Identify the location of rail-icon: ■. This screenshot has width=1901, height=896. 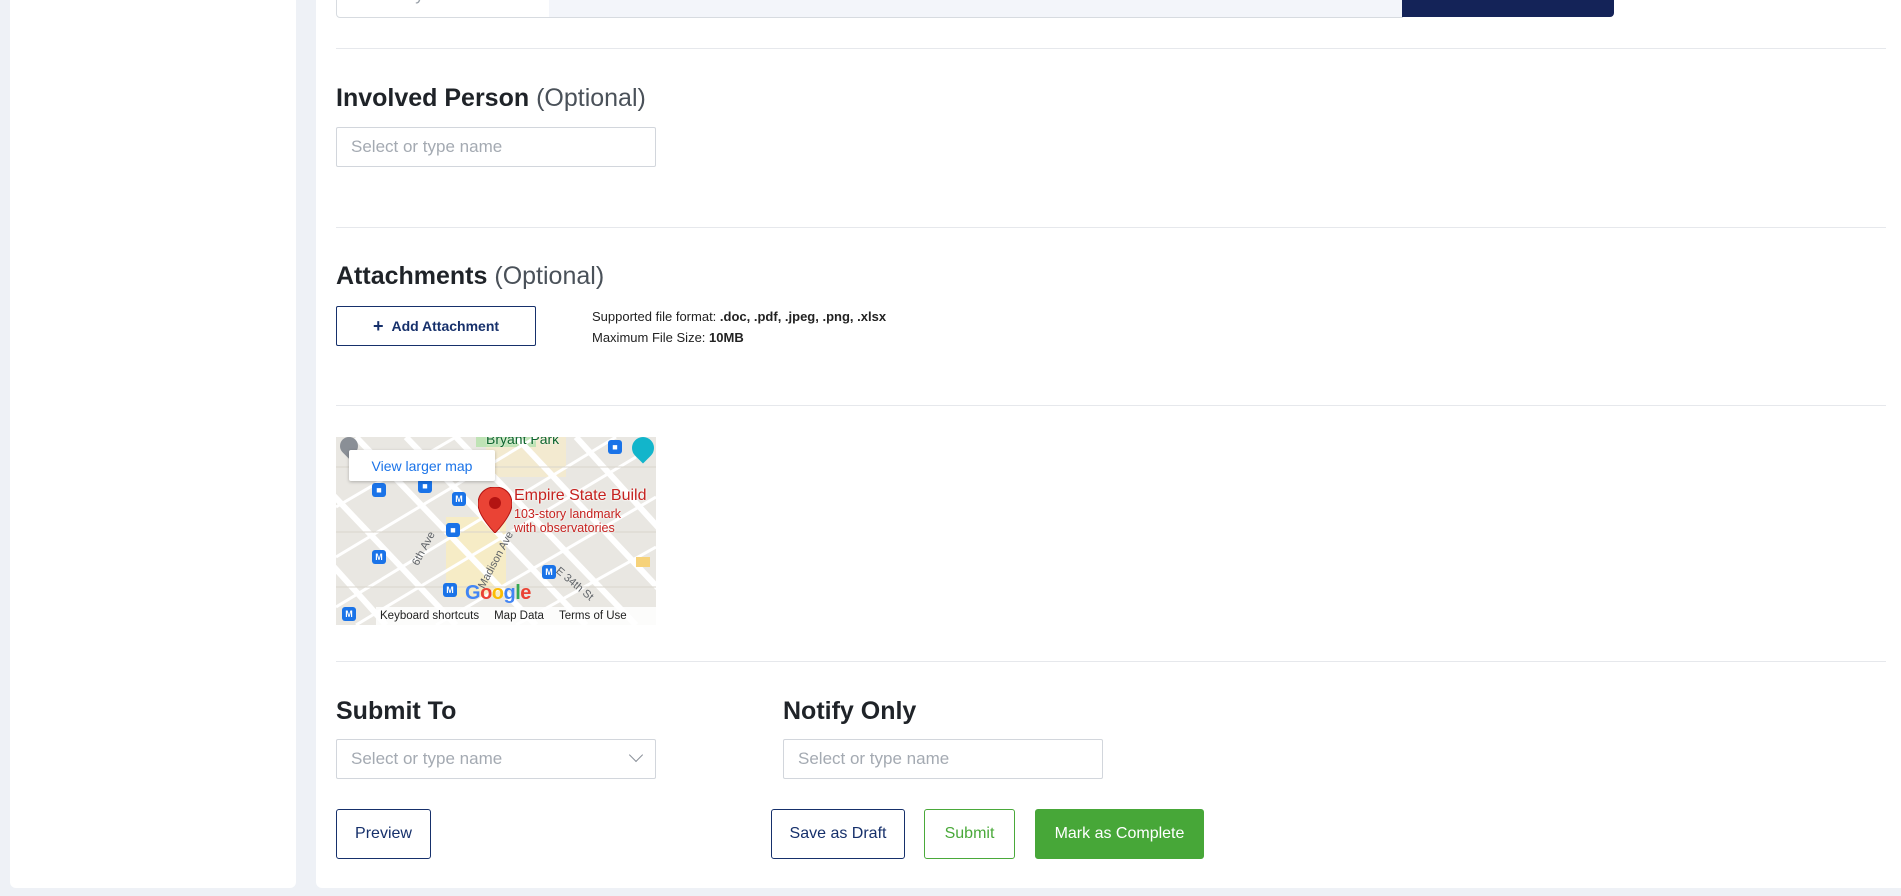
(615, 447).